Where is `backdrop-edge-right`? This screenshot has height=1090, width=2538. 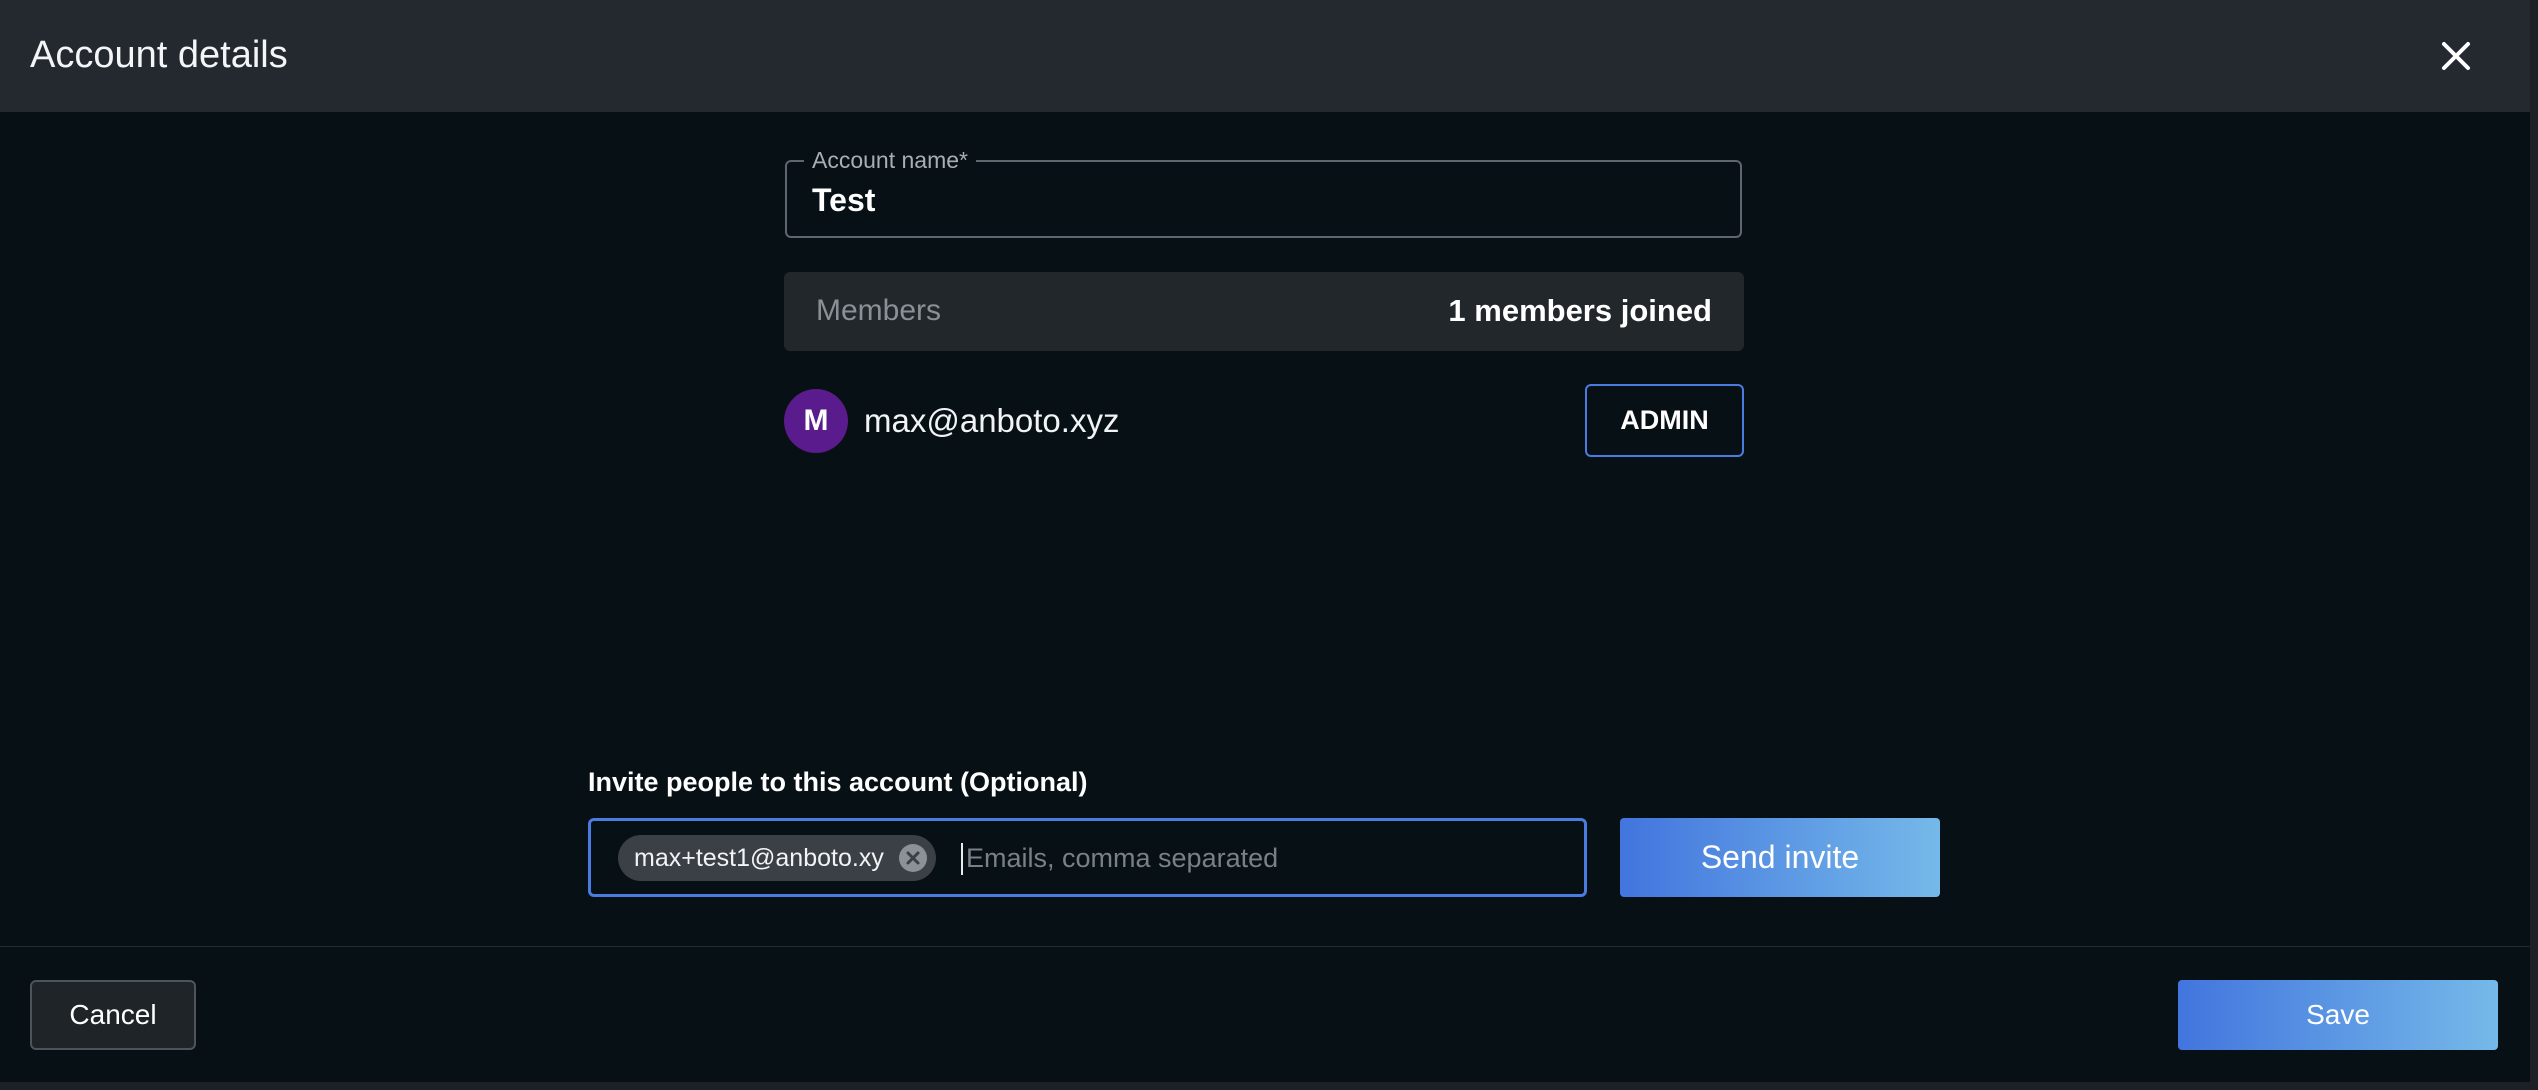
backdrop-edge-right is located at coordinates (2534, 545).